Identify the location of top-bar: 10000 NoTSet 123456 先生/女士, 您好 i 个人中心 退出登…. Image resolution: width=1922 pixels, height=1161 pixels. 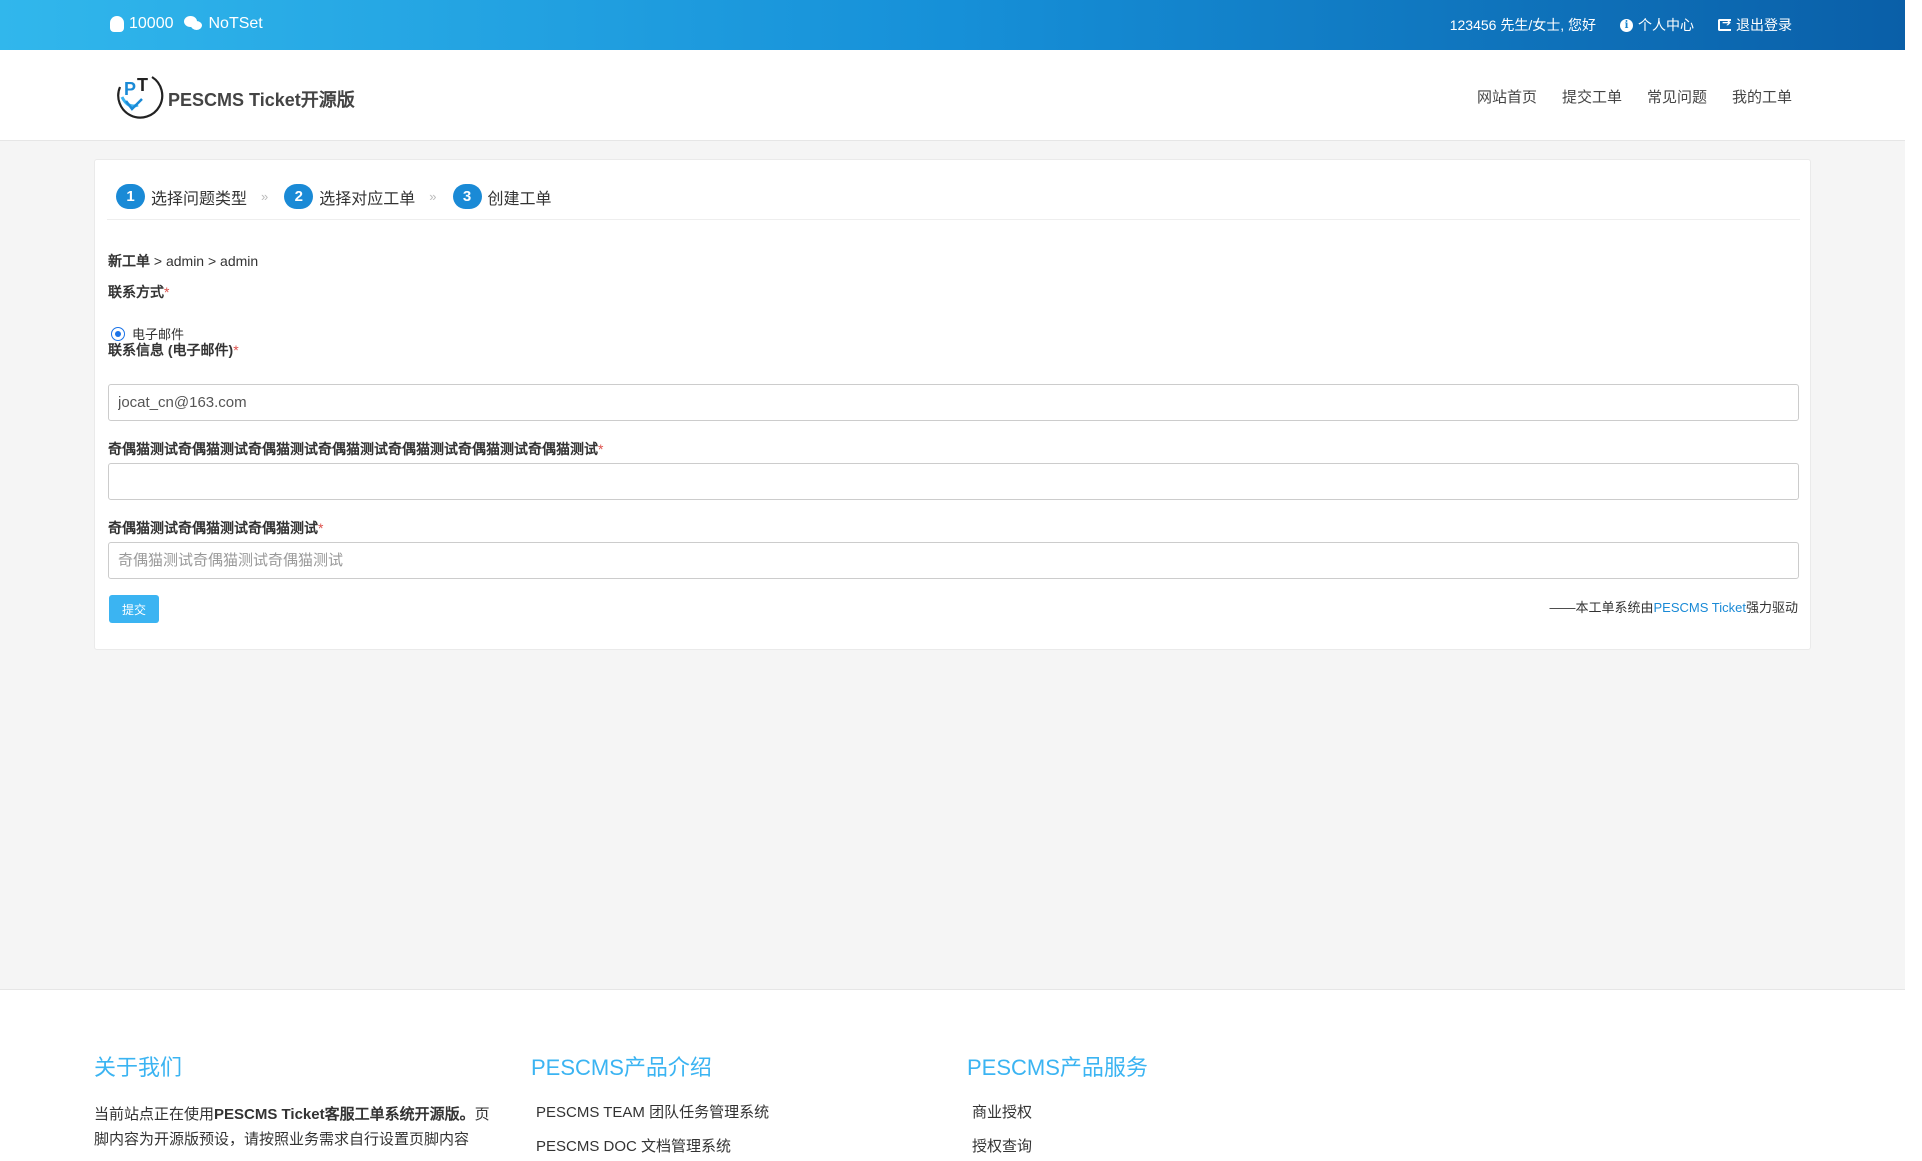
(952, 25).